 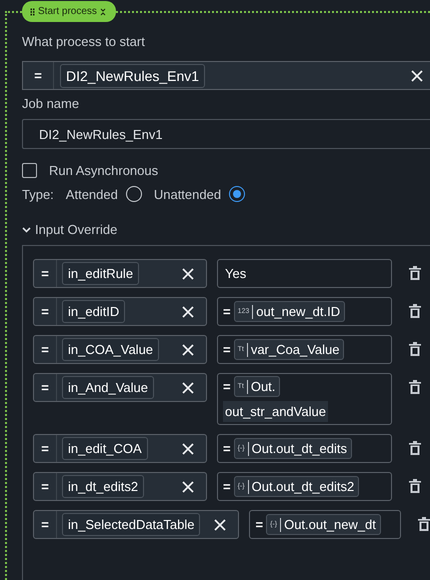 What do you see at coordinates (103, 12) in the screenshot?
I see `collapse-icon` at bounding box center [103, 12].